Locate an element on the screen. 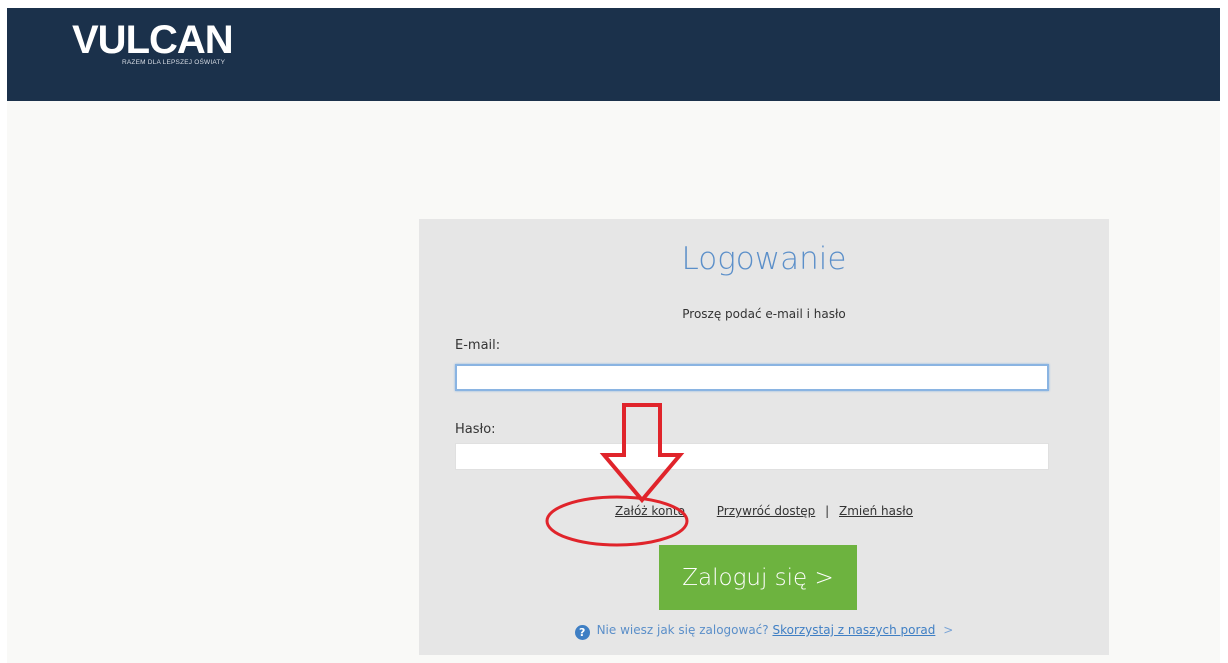  logo-tagline: RAZEM DLA LEPSZEJ OŚWIATY is located at coordinates (174, 62).